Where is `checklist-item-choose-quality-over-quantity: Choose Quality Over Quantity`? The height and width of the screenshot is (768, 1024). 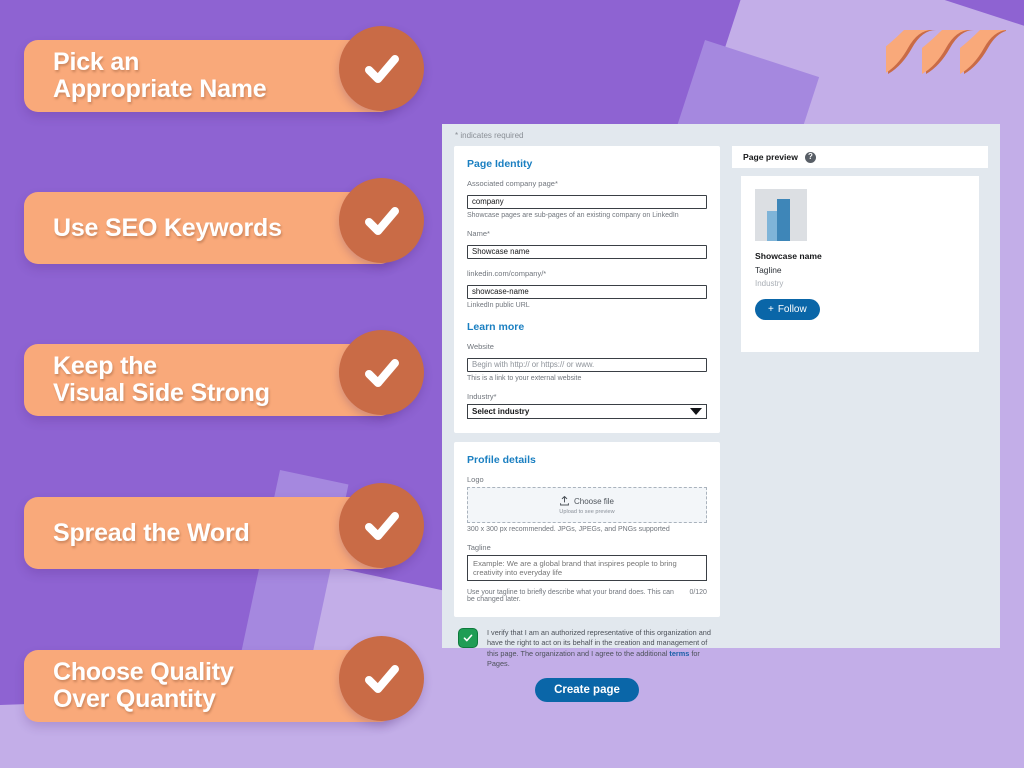
checklist-item-choose-quality-over-quantity: Choose Quality Over Quantity is located at coordinates (224, 686).